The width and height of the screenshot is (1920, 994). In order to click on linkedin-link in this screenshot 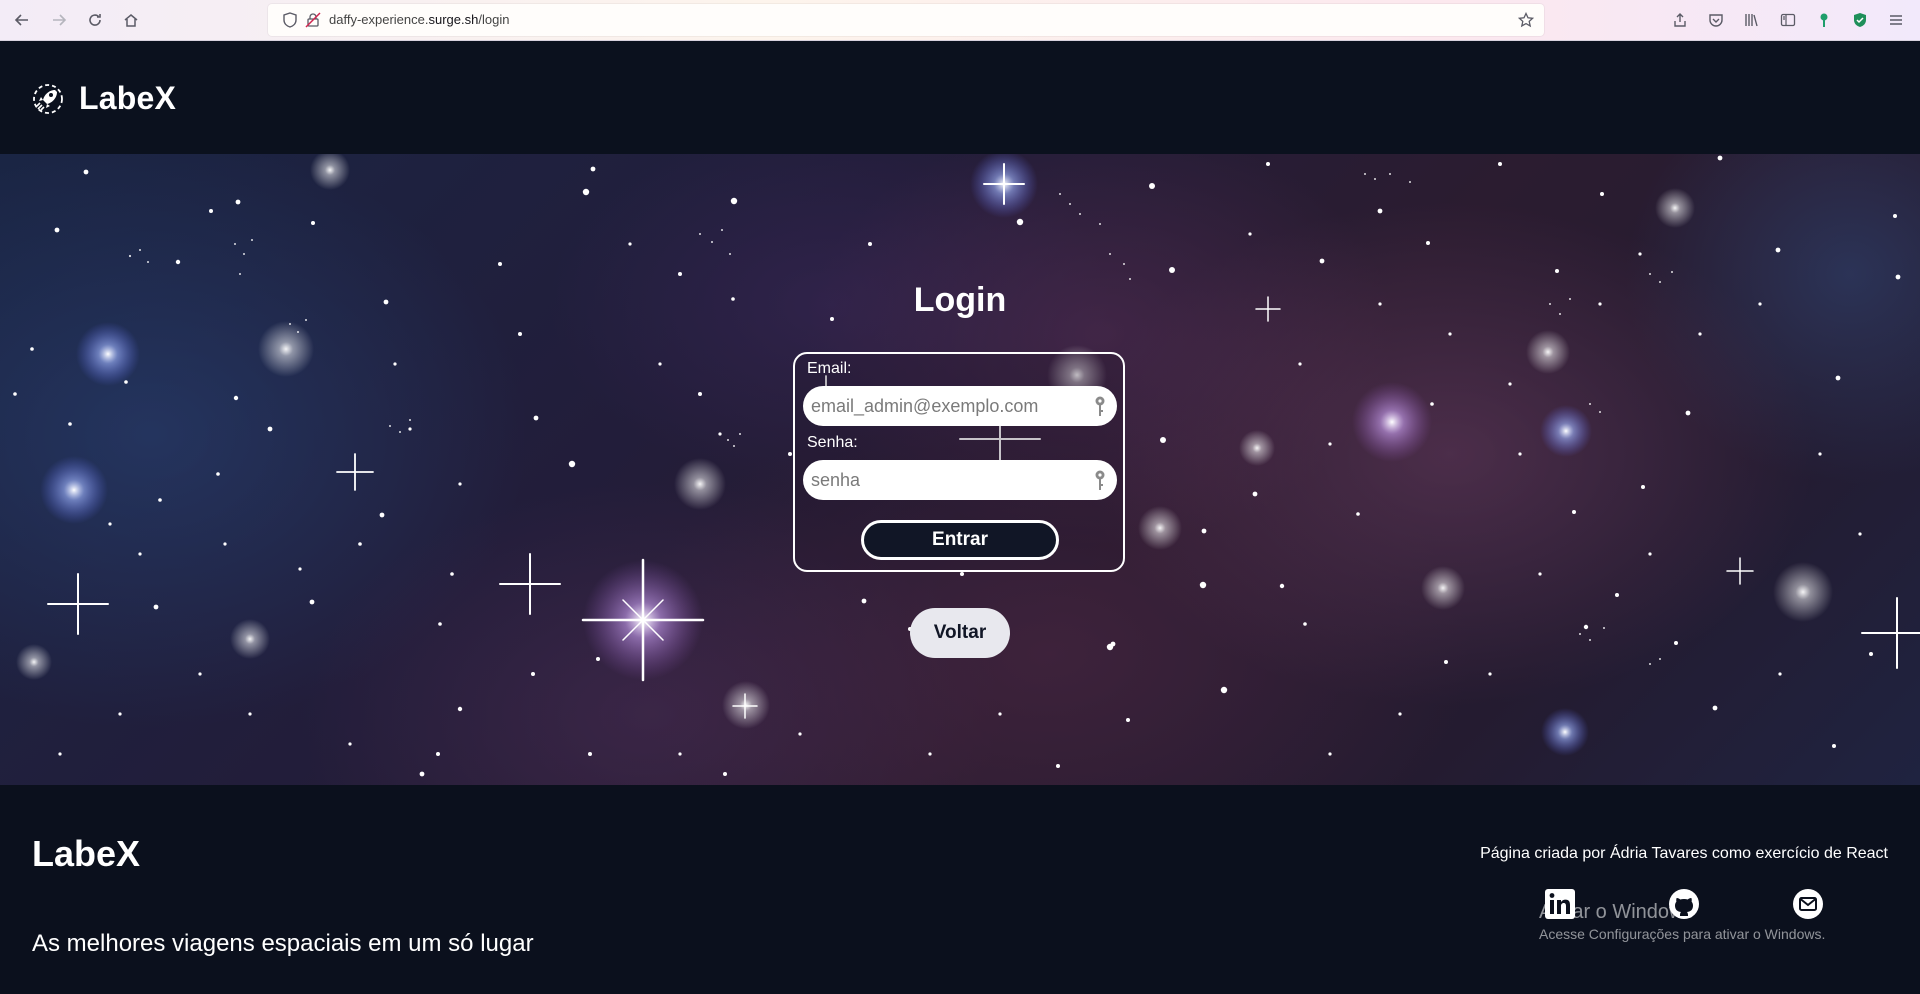, I will do `click(1560, 904)`.